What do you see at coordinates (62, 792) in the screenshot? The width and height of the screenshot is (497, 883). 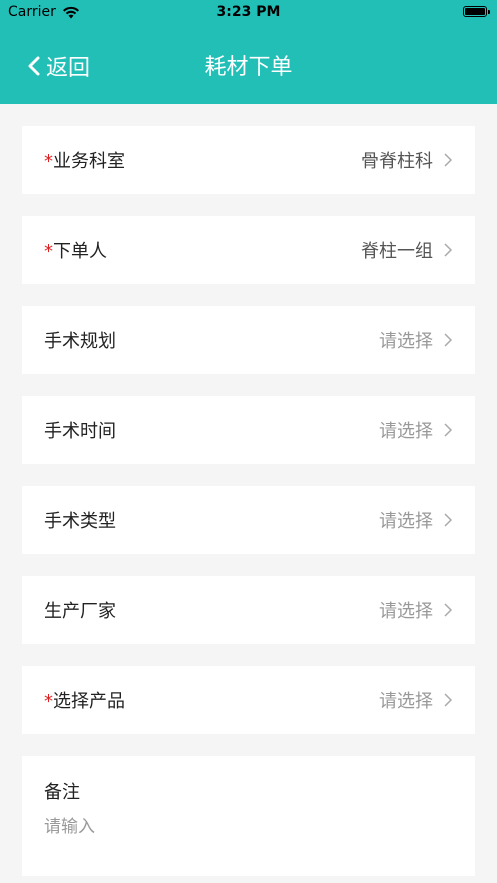 I see `note-label: 备注` at bounding box center [62, 792].